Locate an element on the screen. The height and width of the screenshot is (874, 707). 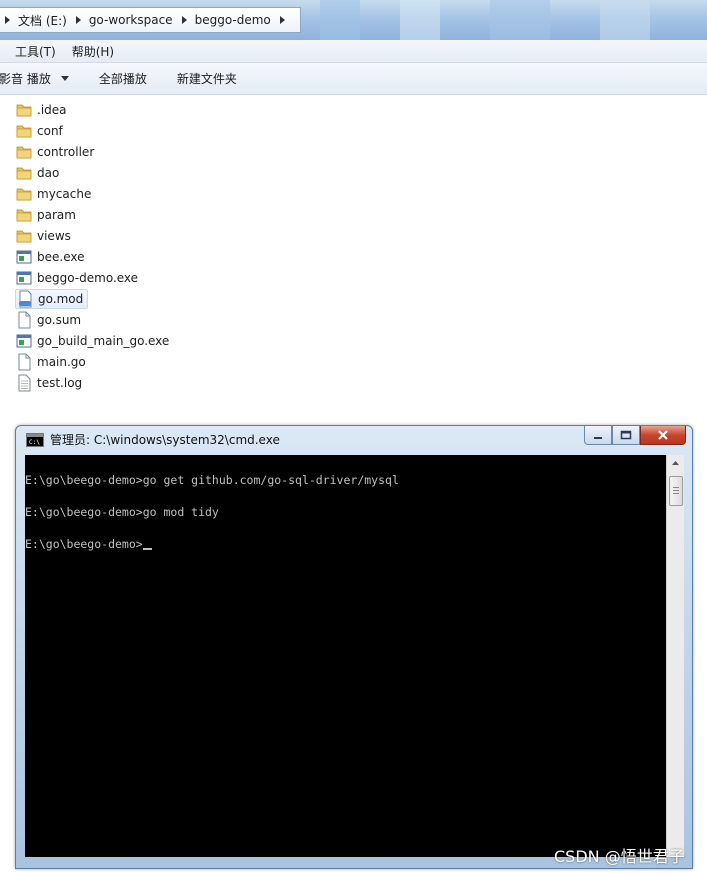
file-item: main.go is located at coordinates (50, 362).